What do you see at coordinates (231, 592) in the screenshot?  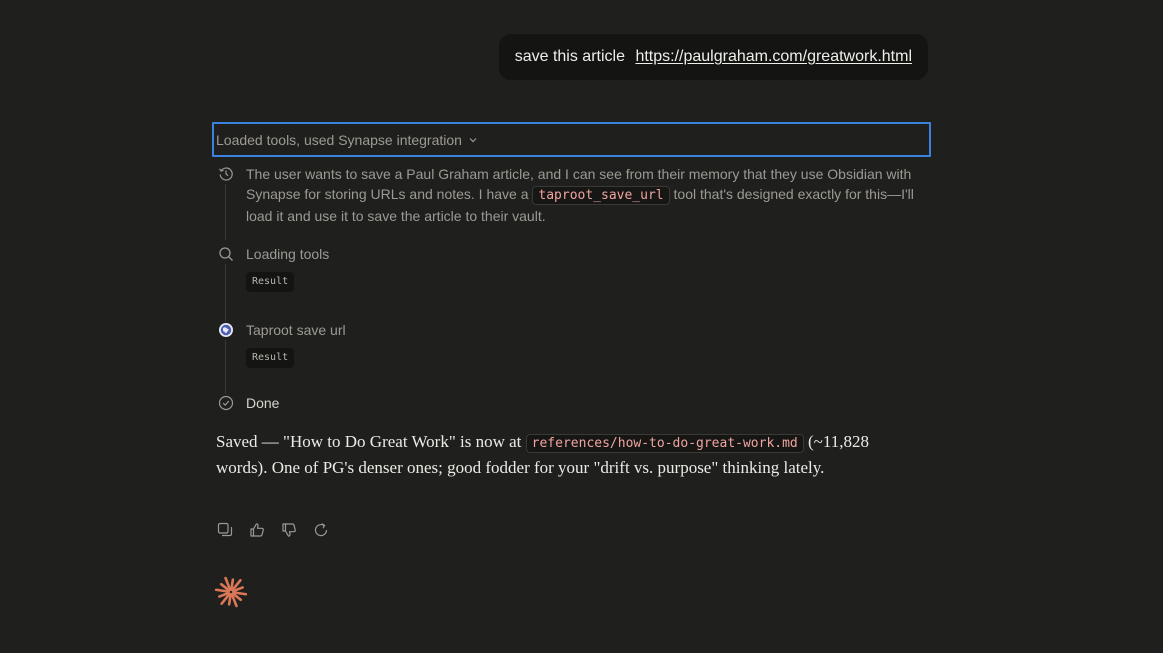 I see `assistant-logo` at bounding box center [231, 592].